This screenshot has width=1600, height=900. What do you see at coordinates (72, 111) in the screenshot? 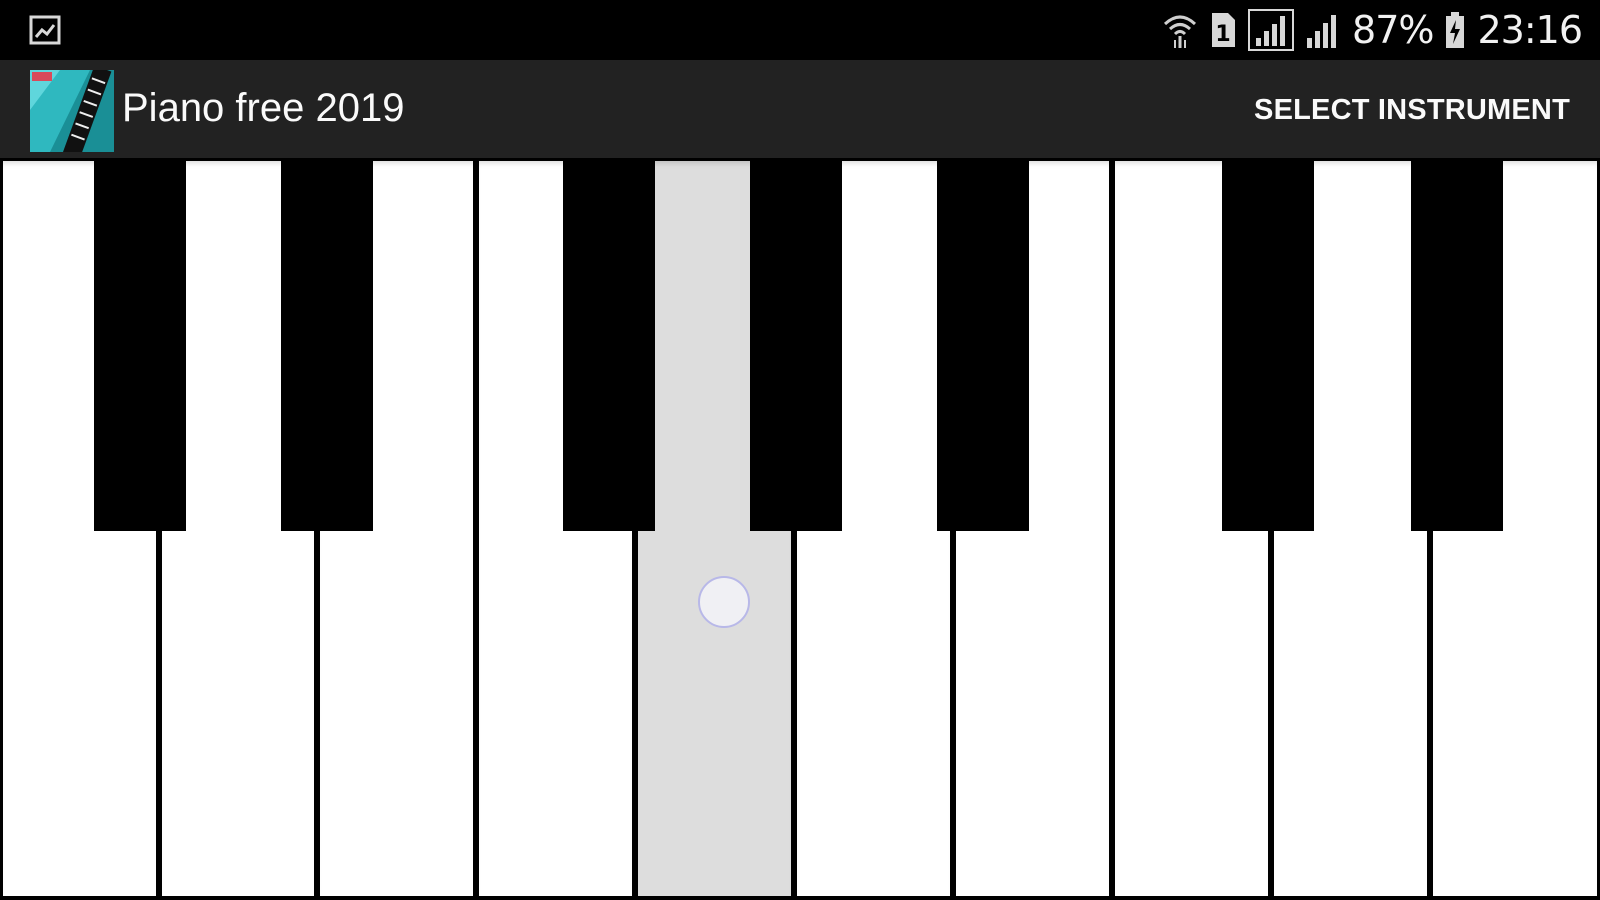
I see `piano-app-logo` at bounding box center [72, 111].